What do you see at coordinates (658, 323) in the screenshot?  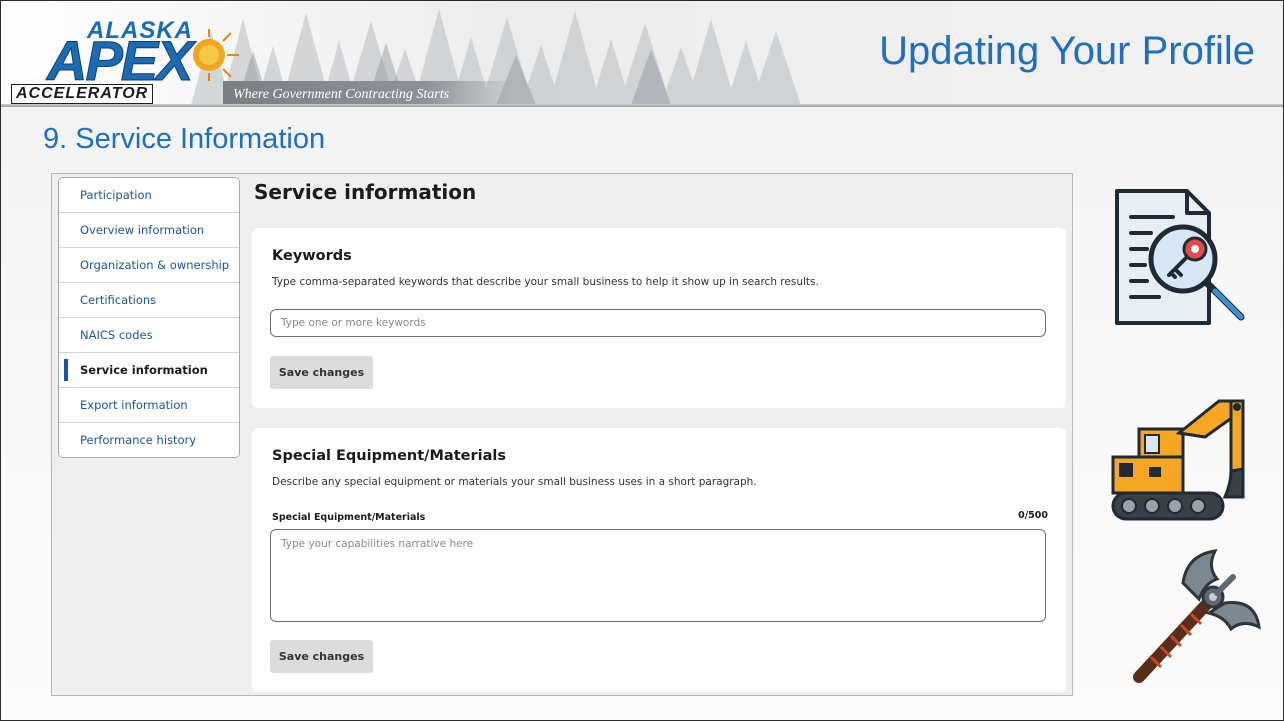 I see `keywords-input` at bounding box center [658, 323].